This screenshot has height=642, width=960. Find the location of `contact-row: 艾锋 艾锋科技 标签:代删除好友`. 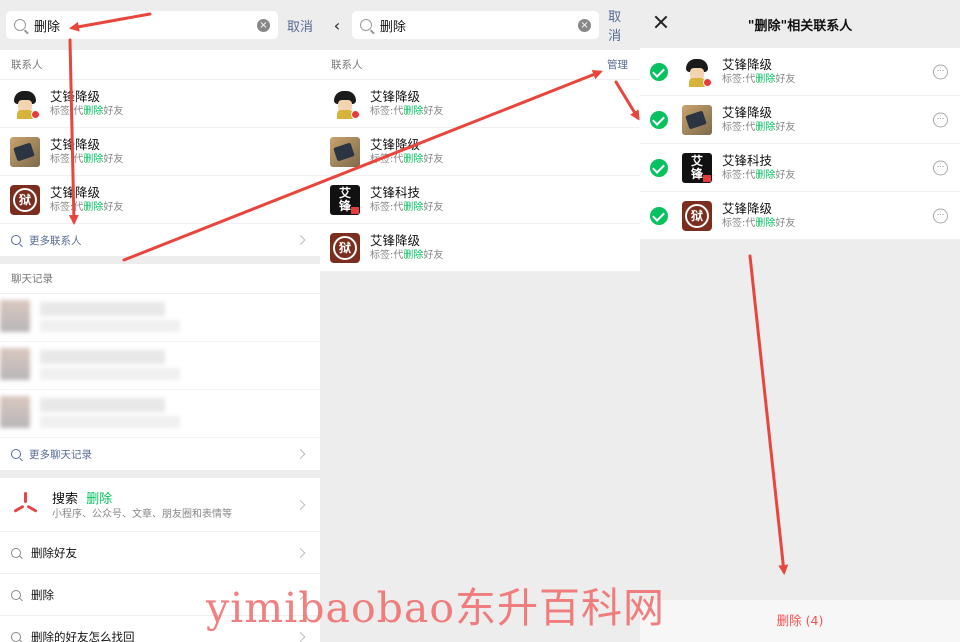

contact-row: 艾锋 艾锋科技 标签:代删除好友 is located at coordinates (480, 200).